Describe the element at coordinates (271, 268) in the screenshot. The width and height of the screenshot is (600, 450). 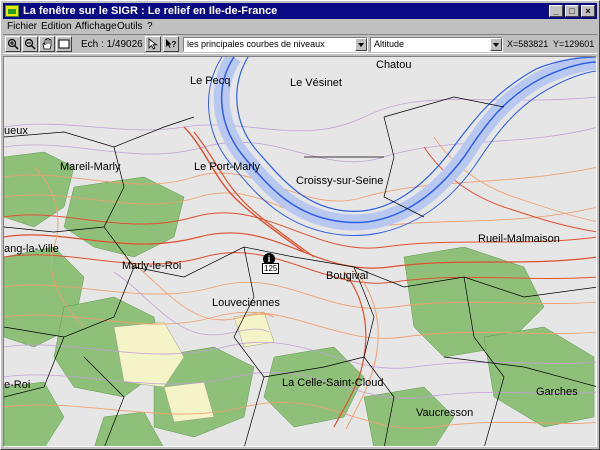
I see `road-number-label: 125` at that location.